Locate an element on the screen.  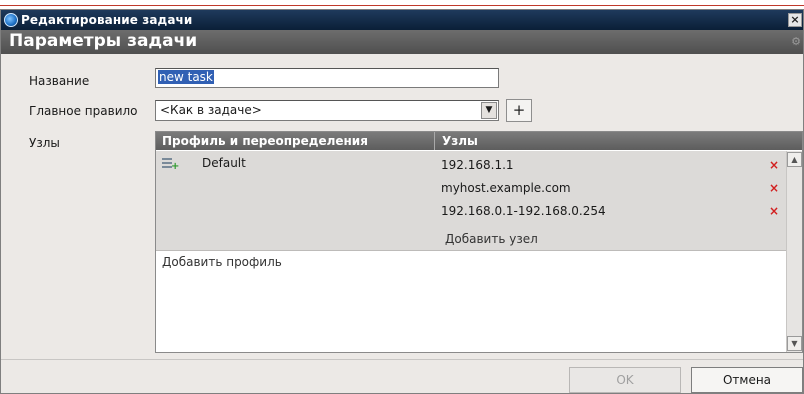
main-rule-select: <Как в задаче> ▼ is located at coordinates (327, 110).